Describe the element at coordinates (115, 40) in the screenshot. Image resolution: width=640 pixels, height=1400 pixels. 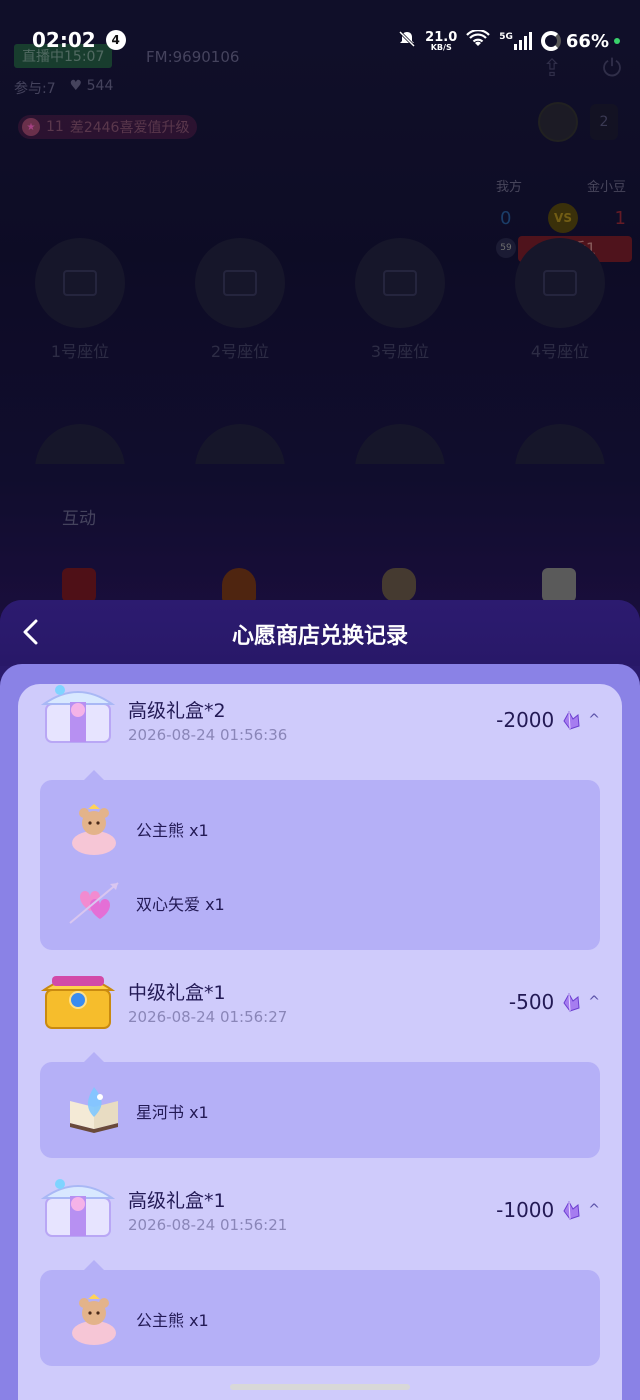
I see `notification-count-badge: 4` at that location.